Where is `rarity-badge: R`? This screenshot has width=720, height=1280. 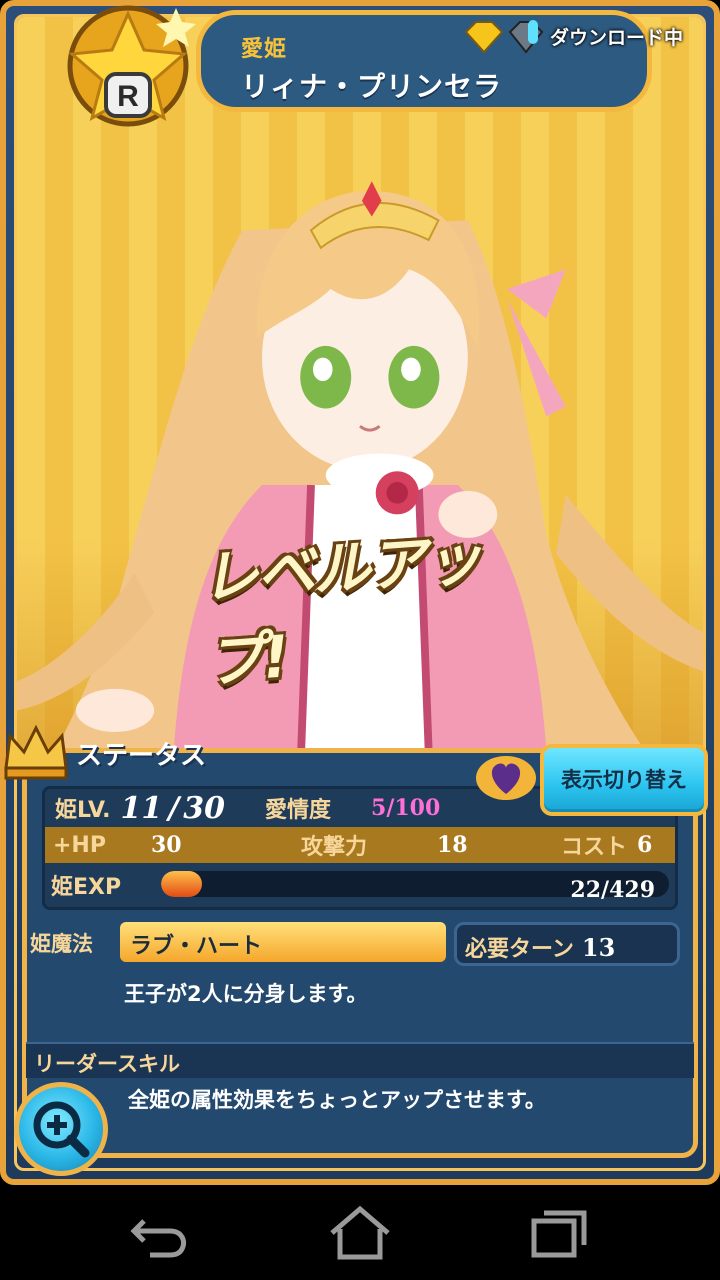
rarity-badge: R is located at coordinates (131, 66).